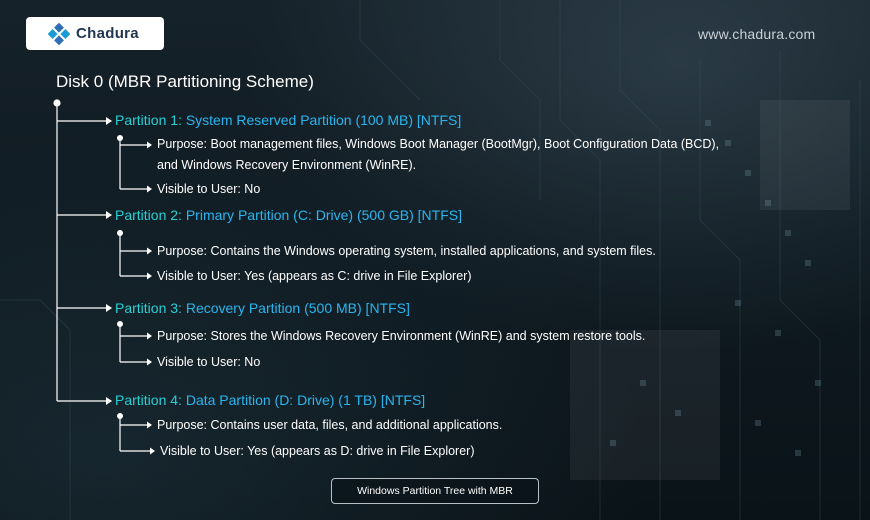  I want to click on brand-name: Chadura, so click(107, 33).